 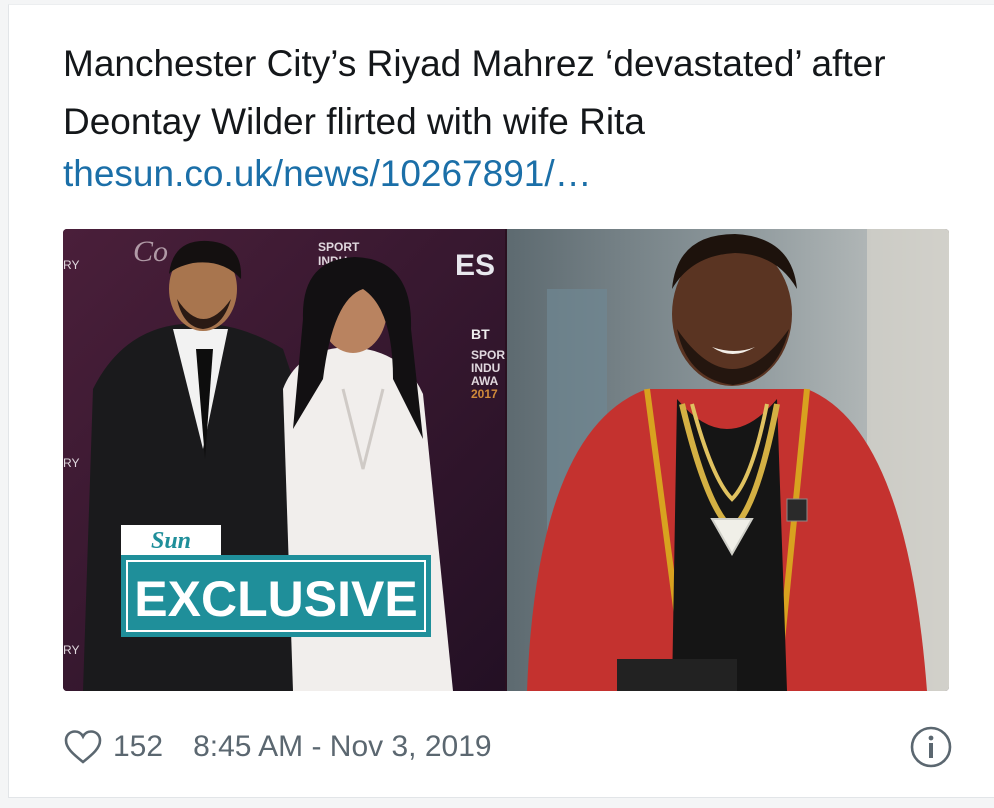 What do you see at coordinates (83, 747) in the screenshot?
I see `heart-outline-icon` at bounding box center [83, 747].